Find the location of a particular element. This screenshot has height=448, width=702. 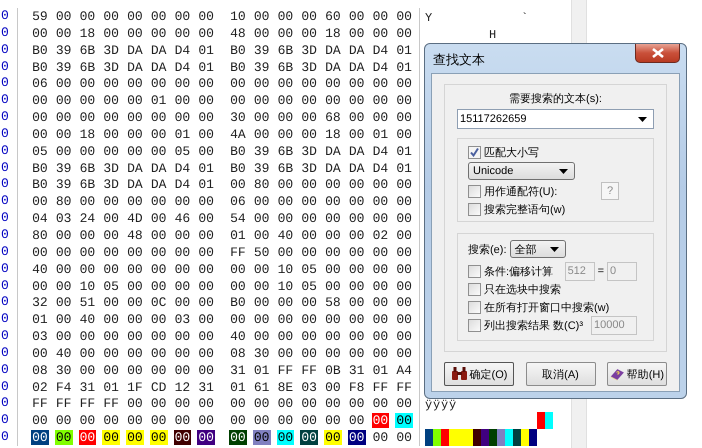

hex-byte: 6B is located at coordinates (285, 67).